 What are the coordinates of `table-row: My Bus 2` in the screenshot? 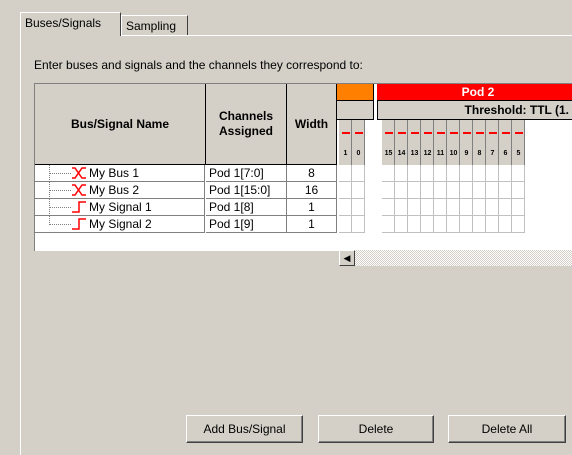 It's located at (120, 190).